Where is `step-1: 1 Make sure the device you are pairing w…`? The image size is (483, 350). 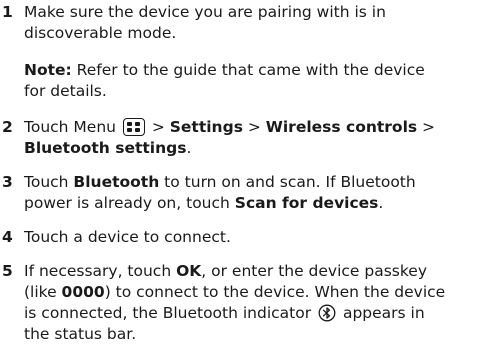
step-1: 1 Make sure the device you are pairing w… is located at coordinates (239, 23).